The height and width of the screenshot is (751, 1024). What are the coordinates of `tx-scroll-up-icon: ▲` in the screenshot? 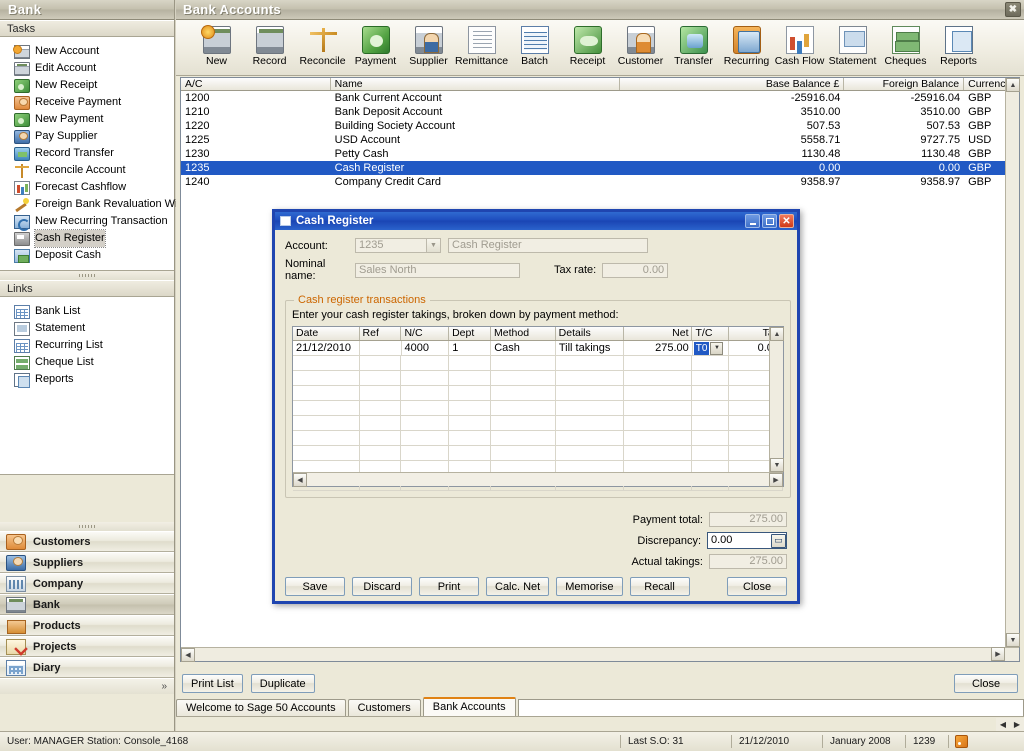 It's located at (777, 334).